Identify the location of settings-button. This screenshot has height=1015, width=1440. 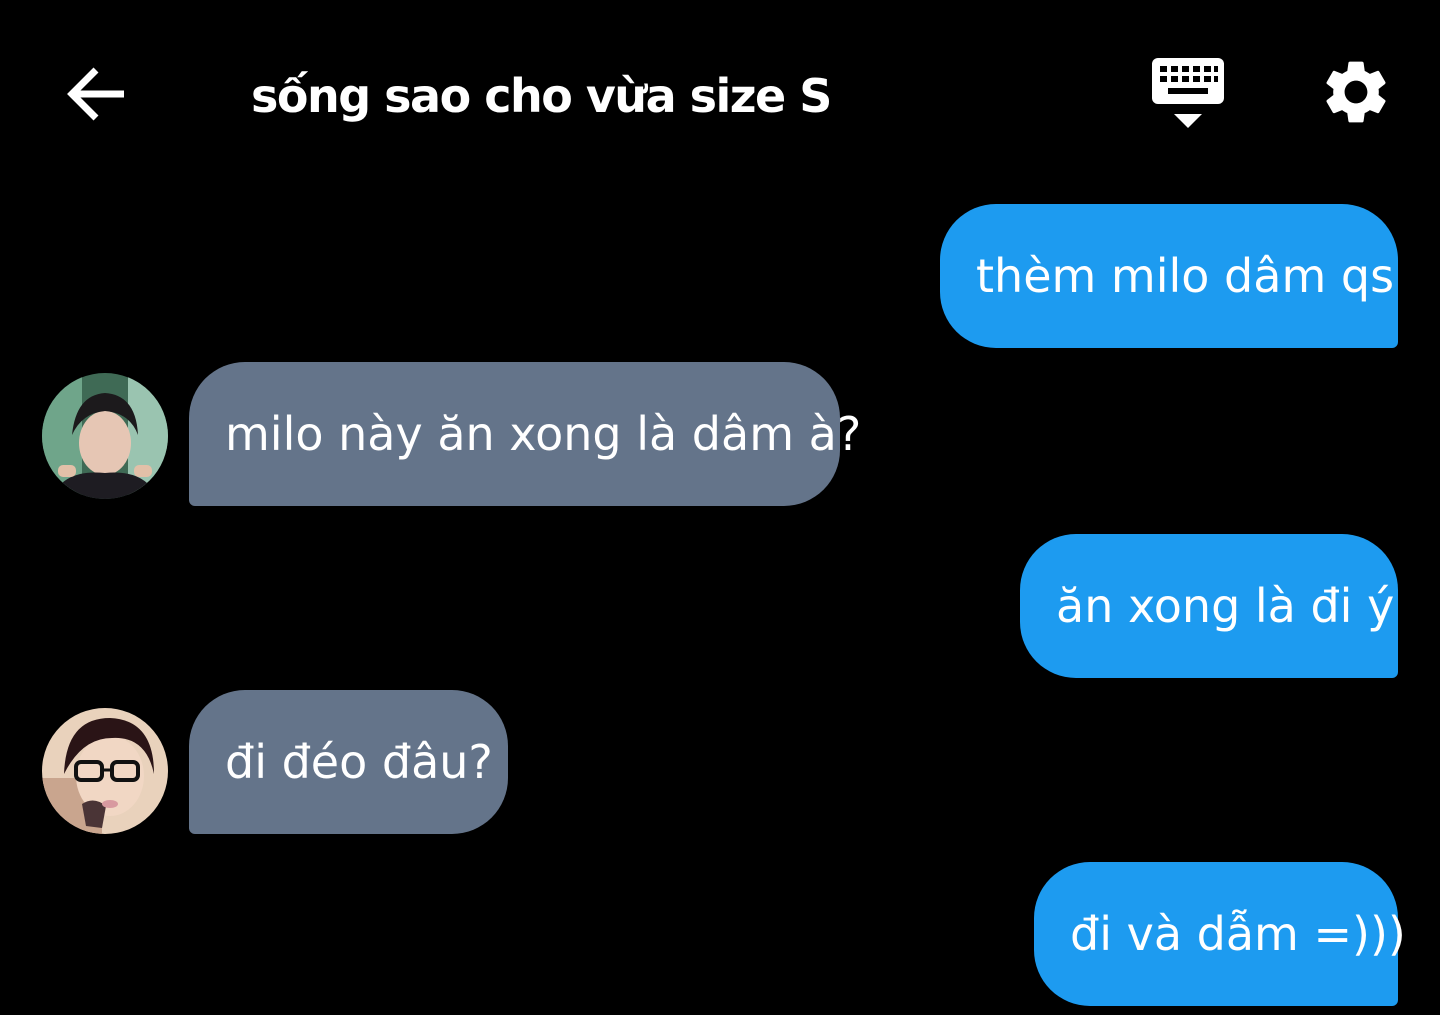
(1356, 92).